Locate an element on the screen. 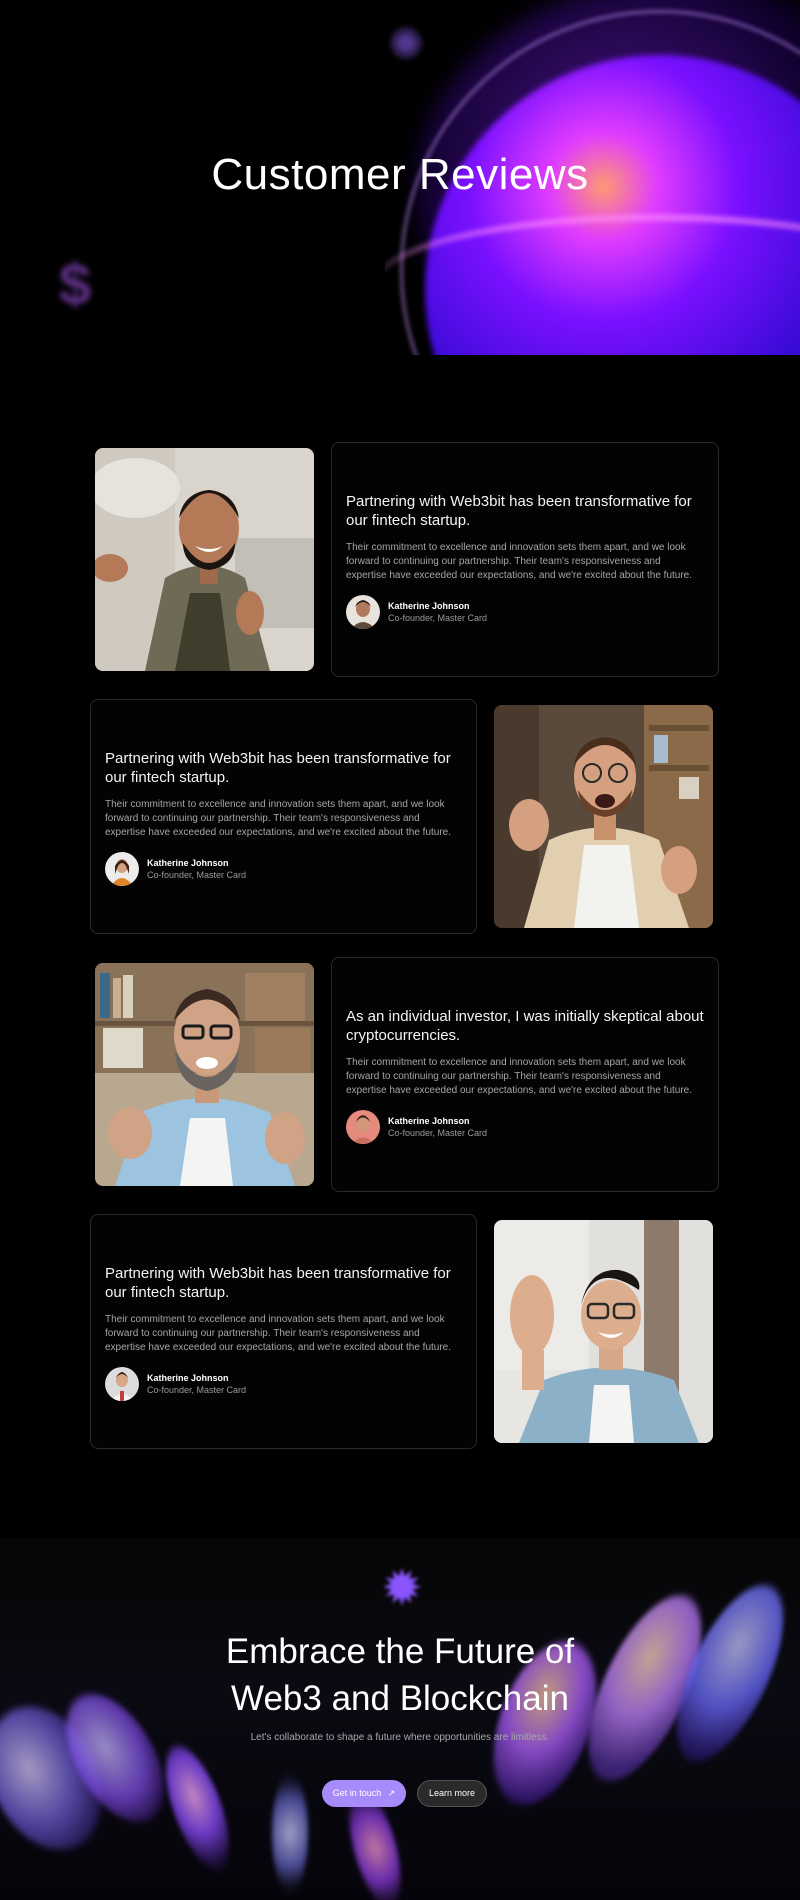 This screenshot has height=1900, width=800. gear-icon: ✺ is located at coordinates (406, 44).